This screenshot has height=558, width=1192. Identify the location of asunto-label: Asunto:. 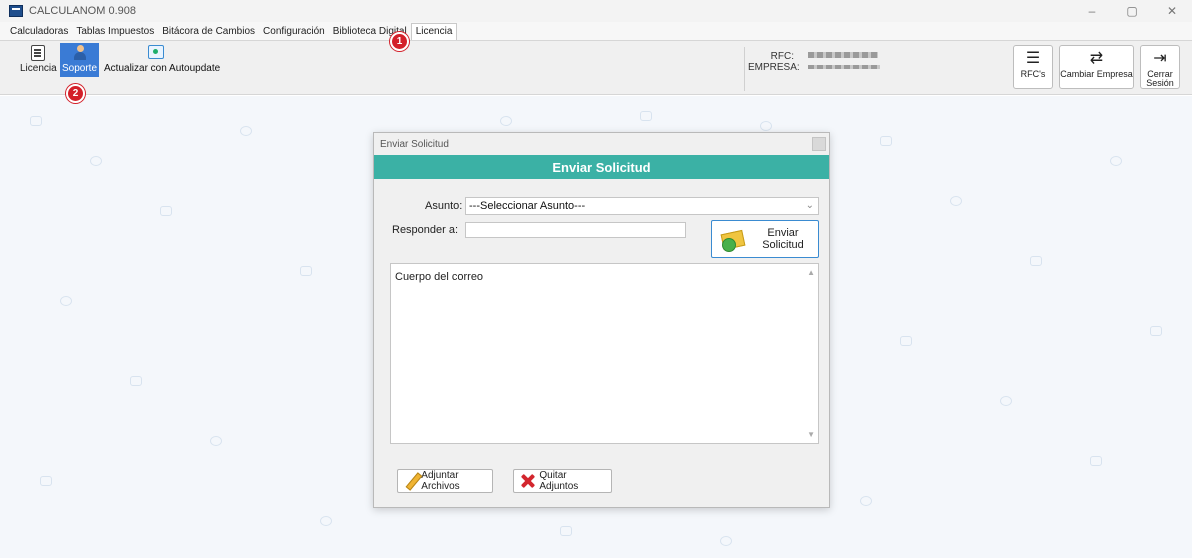
(444, 206).